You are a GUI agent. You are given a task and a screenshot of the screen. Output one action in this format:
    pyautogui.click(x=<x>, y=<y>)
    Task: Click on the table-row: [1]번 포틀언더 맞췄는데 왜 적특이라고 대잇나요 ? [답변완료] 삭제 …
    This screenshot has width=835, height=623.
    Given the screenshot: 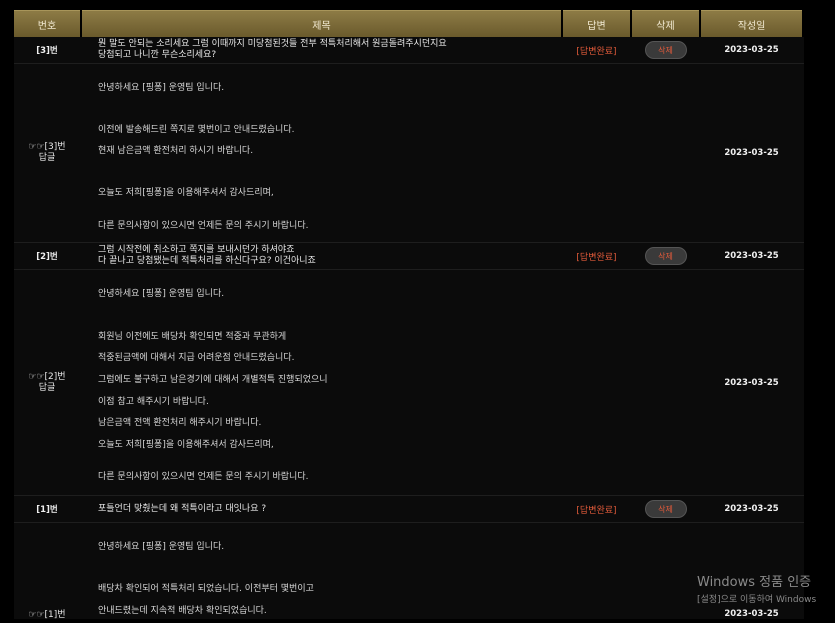 What is the action you would take?
    pyautogui.click(x=409, y=509)
    